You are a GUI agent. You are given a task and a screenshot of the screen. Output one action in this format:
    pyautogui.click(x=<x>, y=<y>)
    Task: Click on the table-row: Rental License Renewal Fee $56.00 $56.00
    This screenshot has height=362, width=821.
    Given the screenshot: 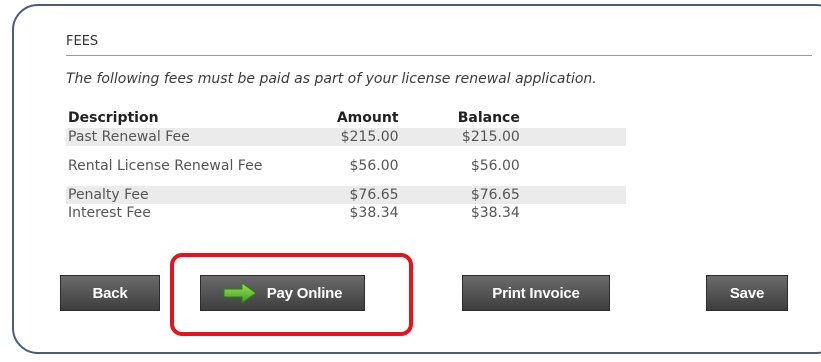 What is the action you would take?
    pyautogui.click(x=346, y=166)
    